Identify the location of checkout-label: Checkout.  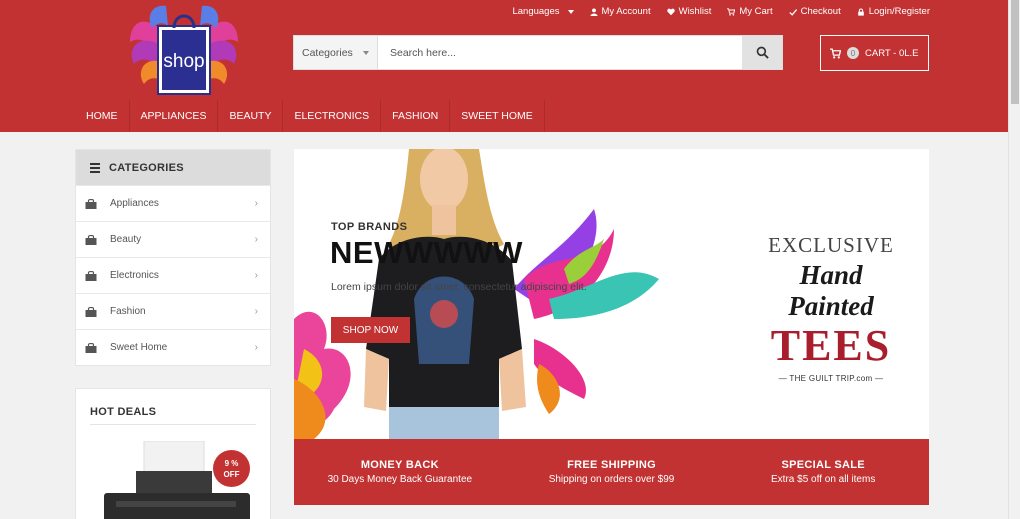
(820, 11).